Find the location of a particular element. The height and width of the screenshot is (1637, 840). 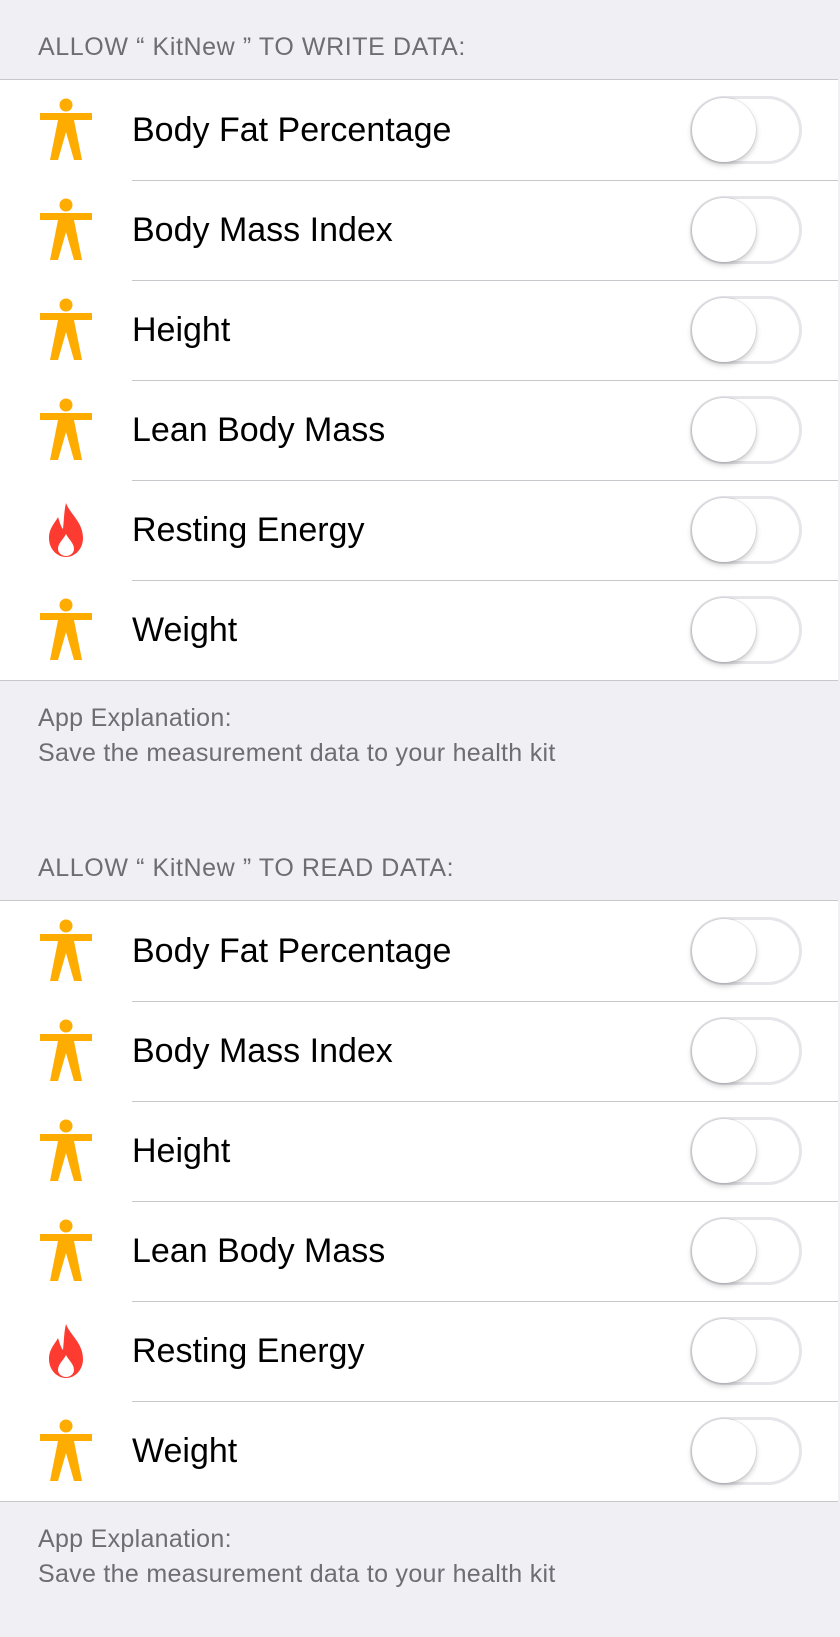

write-row-body-fat-percentage: Body Fat Percentage is located at coordinates (419, 130).